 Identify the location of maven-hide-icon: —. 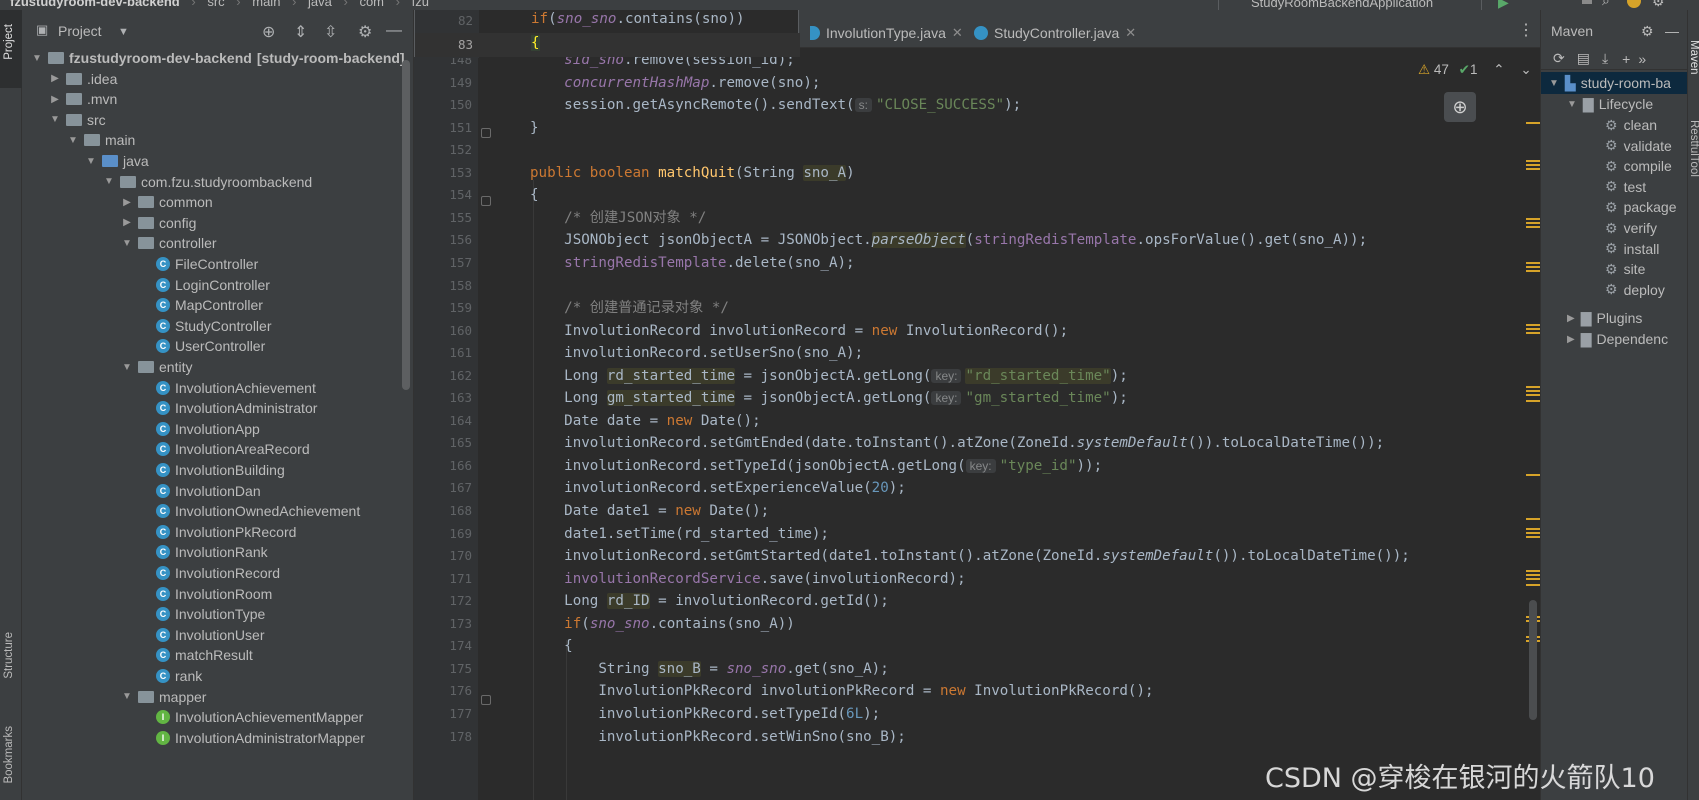
(1672, 31).